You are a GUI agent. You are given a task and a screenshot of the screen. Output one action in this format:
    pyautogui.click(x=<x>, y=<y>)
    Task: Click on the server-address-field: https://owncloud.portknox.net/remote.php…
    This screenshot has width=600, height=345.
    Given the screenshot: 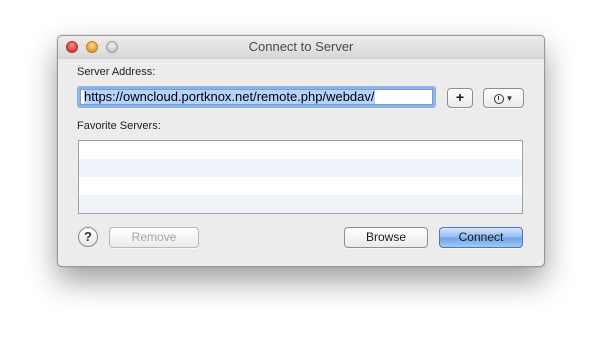 What is the action you would take?
    pyautogui.click(x=256, y=97)
    